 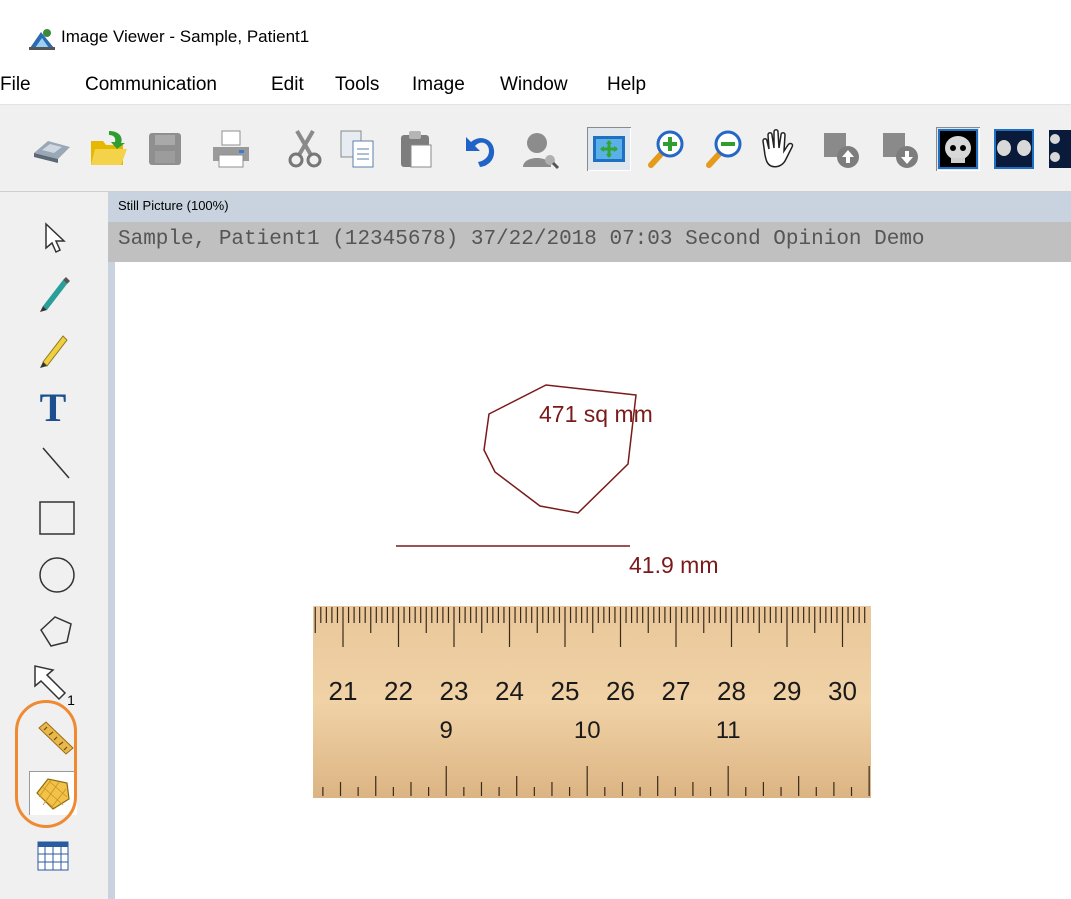 I want to click on scanner-icon, so click(x=52, y=152).